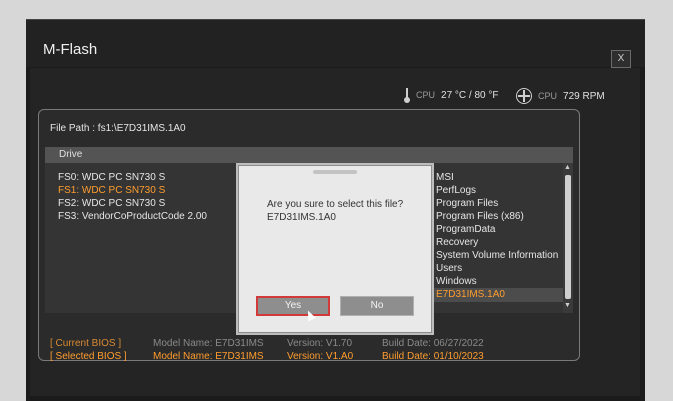  Describe the element at coordinates (208, 343) in the screenshot. I see `current-bios-model: Model Name: E7D31IMS` at that location.